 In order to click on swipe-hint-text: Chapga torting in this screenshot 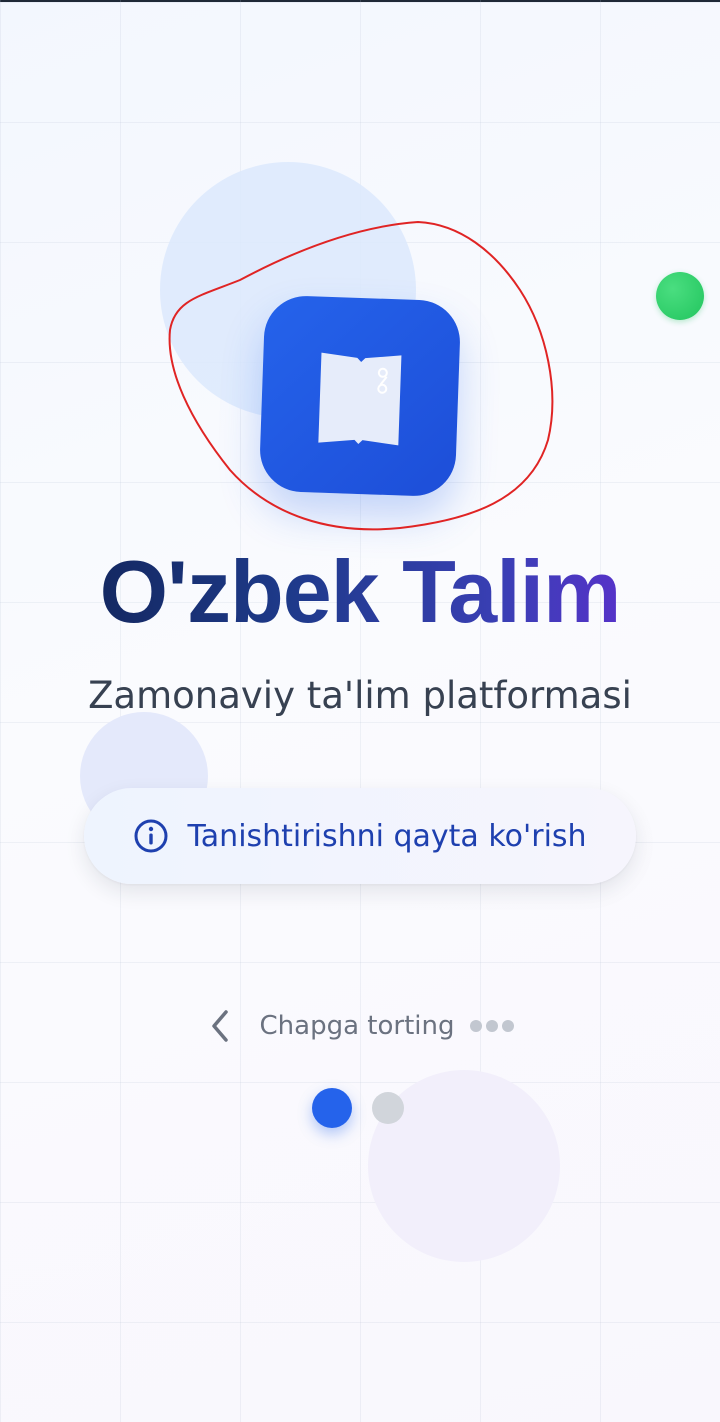, I will do `click(357, 1026)`.